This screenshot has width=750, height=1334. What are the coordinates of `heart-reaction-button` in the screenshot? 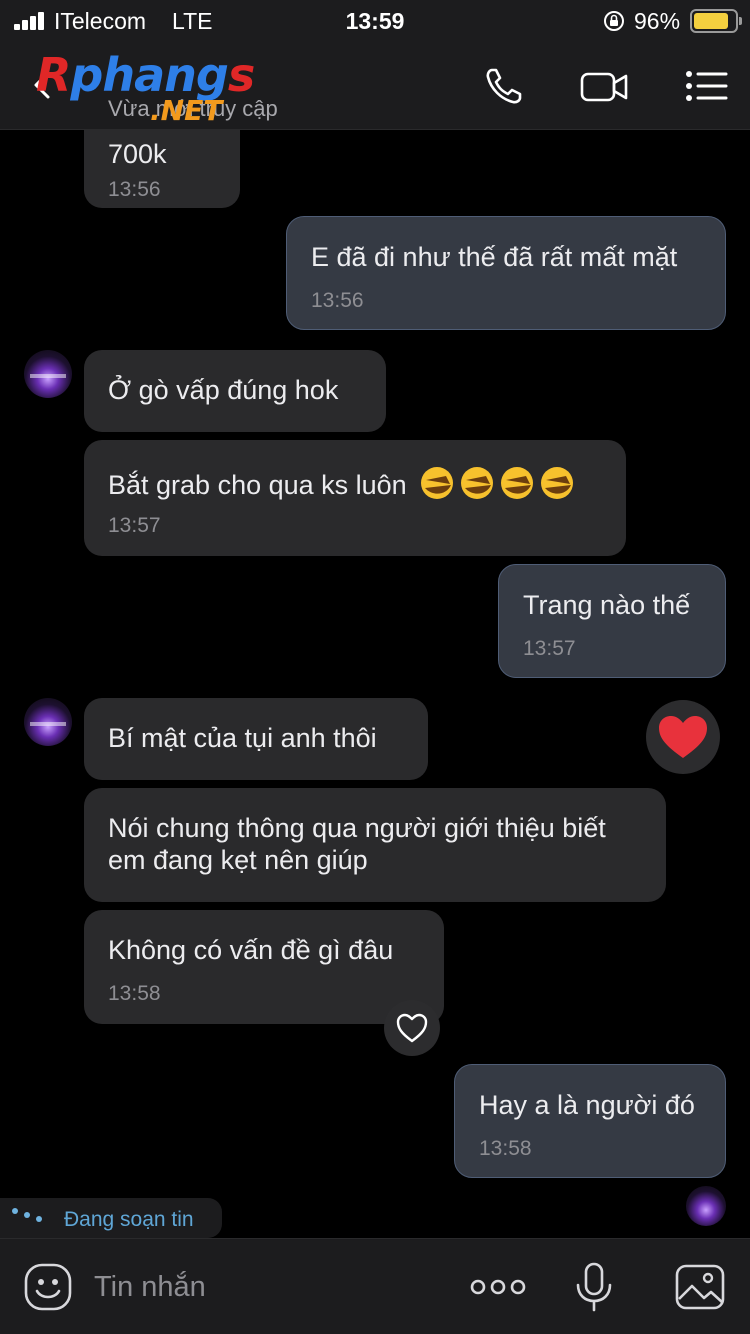 It's located at (683, 737).